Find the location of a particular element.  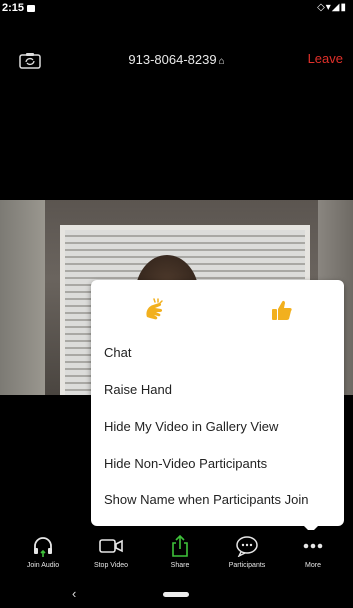

status-time: 2:15 is located at coordinates (13, 8).